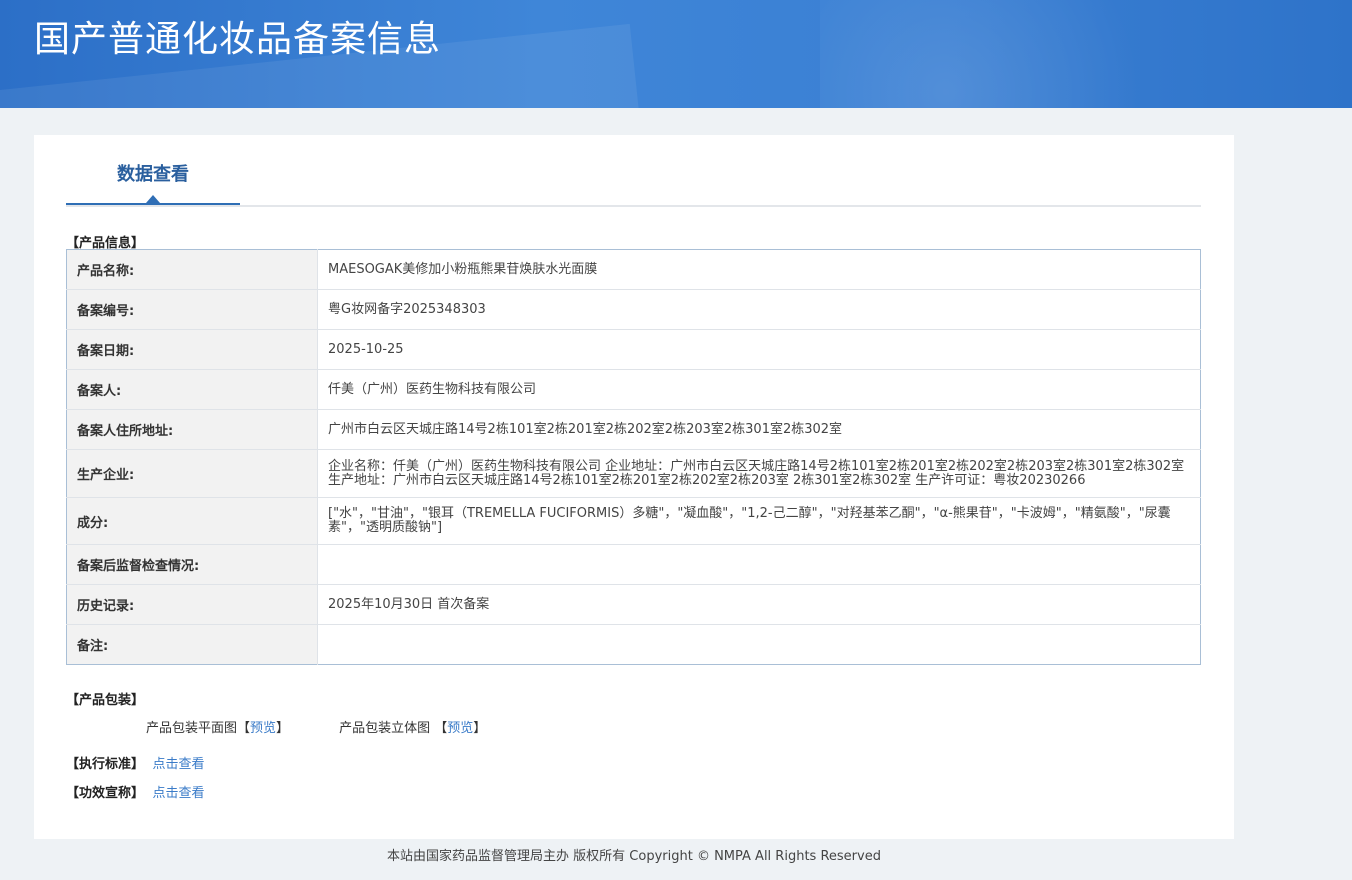 The width and height of the screenshot is (1352, 880). What do you see at coordinates (759, 349) in the screenshot?
I see `row-value: 2025-10-25` at bounding box center [759, 349].